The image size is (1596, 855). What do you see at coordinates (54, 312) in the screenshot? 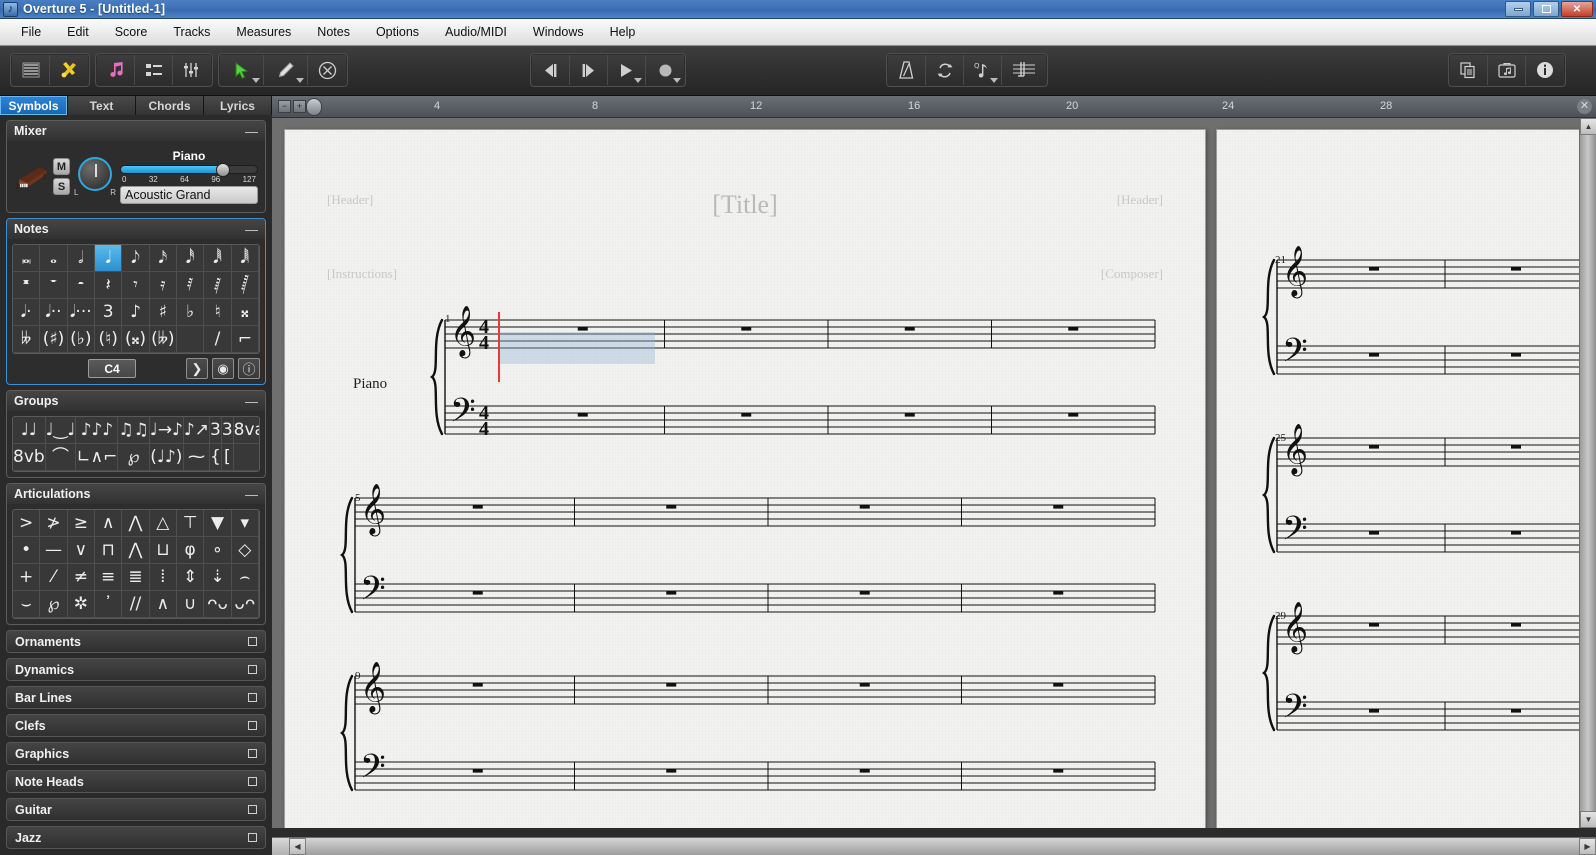
I see `palette-cell-19: 𝅘𝅥··` at bounding box center [54, 312].